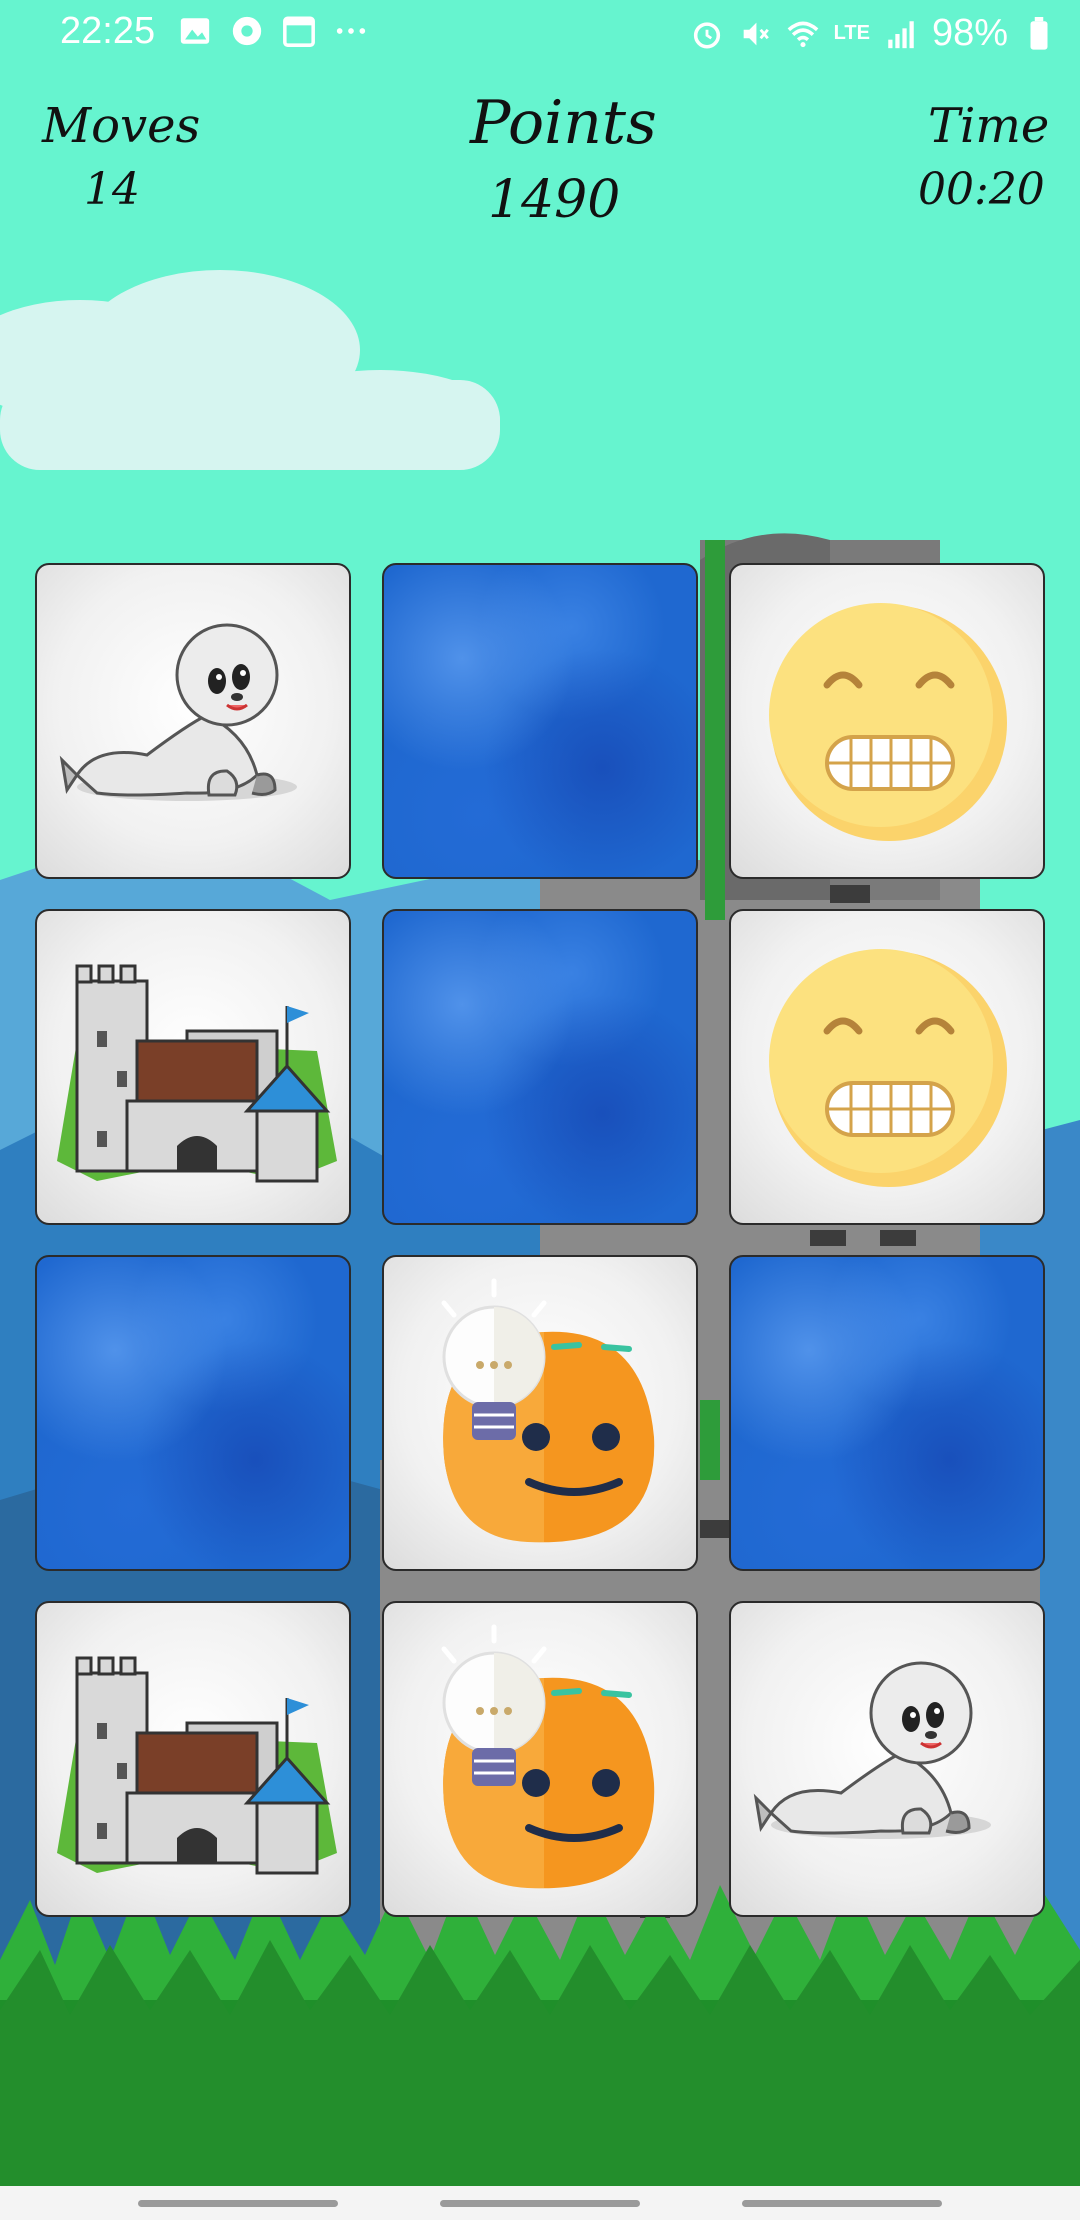 The height and width of the screenshot is (2220, 1080). I want to click on home-button, so click(540, 2203).